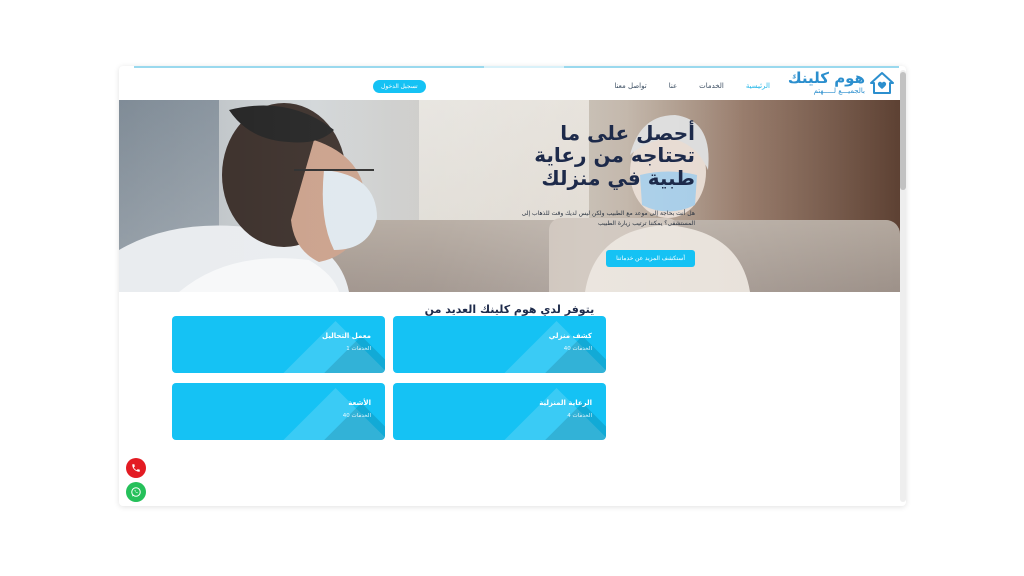  What do you see at coordinates (650, 258) in the screenshot?
I see `explore-services-button: أستكشف المزيد عن خدماتنا` at bounding box center [650, 258].